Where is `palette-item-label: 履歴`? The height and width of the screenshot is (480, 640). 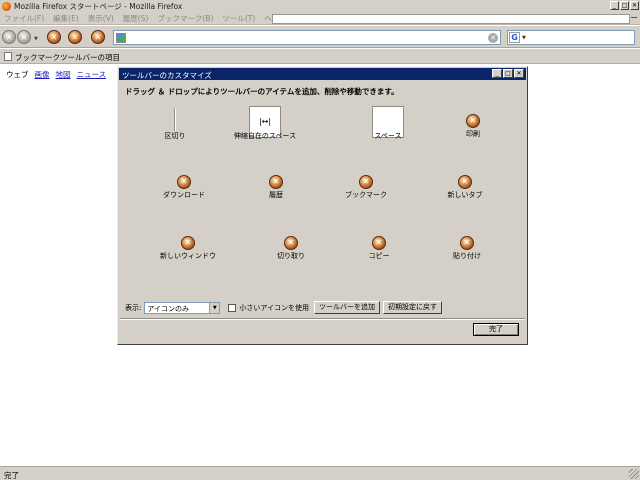
palette-item-label: 履歴 is located at coordinates (276, 195).